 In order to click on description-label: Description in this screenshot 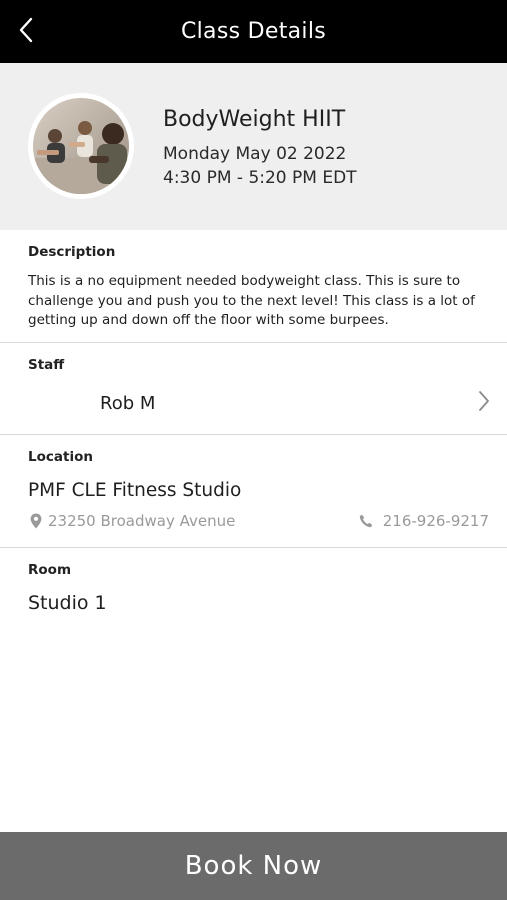, I will do `click(72, 252)`.